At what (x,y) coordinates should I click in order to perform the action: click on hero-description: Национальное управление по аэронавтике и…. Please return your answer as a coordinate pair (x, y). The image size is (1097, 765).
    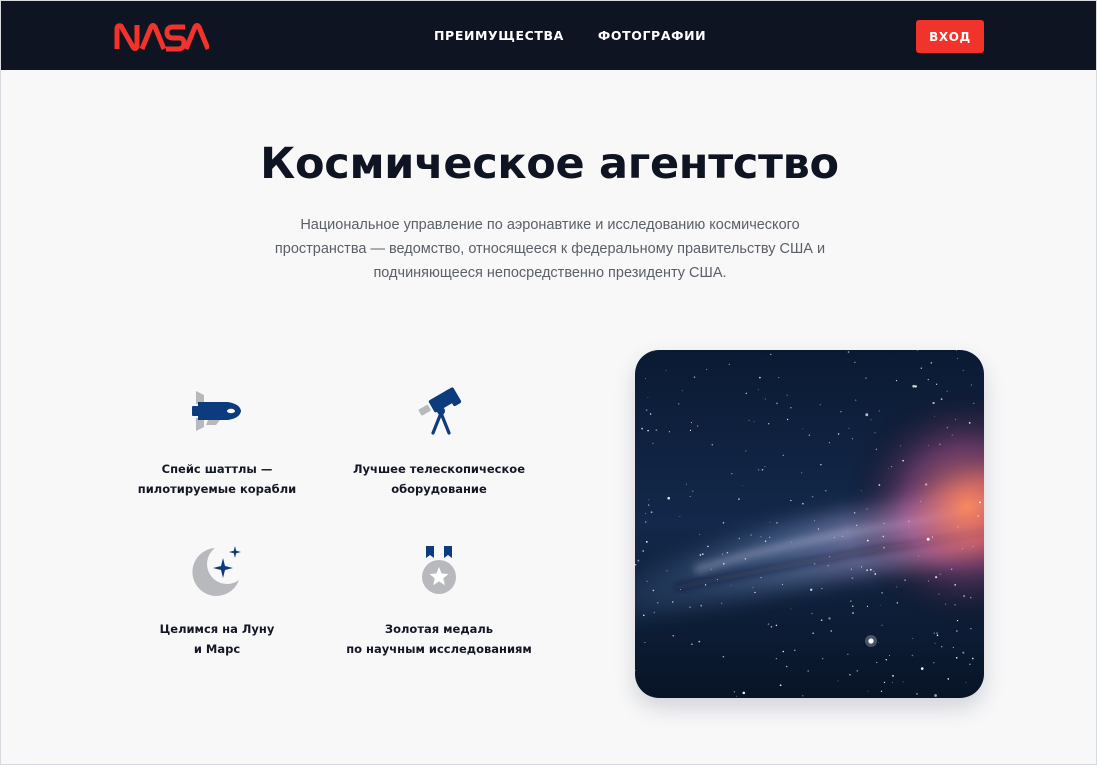
    Looking at the image, I should click on (550, 249).